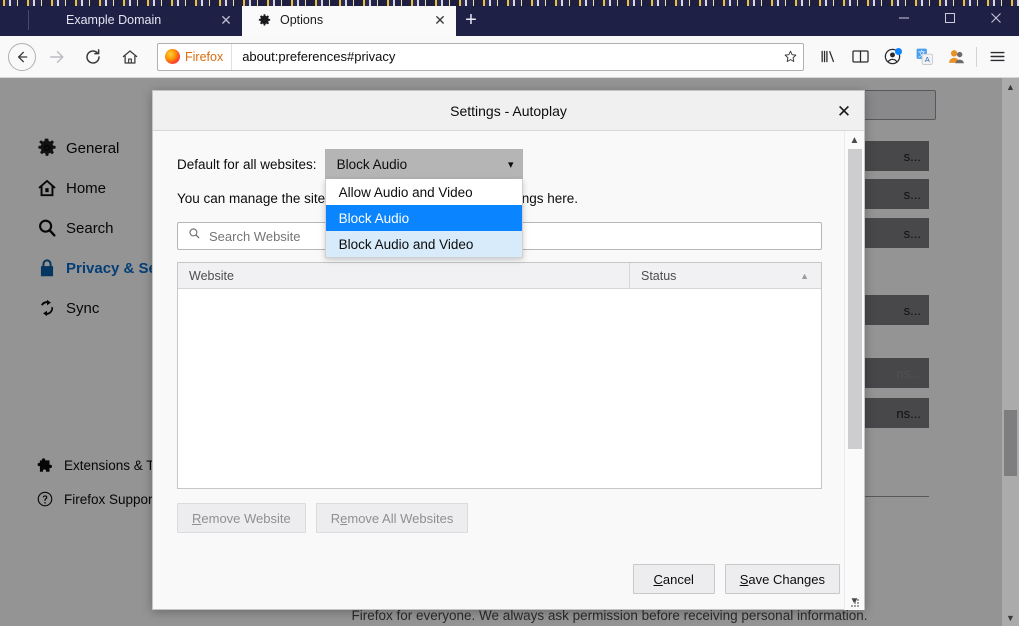  I want to click on url-bar: Firefox about:preferences#privacy, so click(480, 56).